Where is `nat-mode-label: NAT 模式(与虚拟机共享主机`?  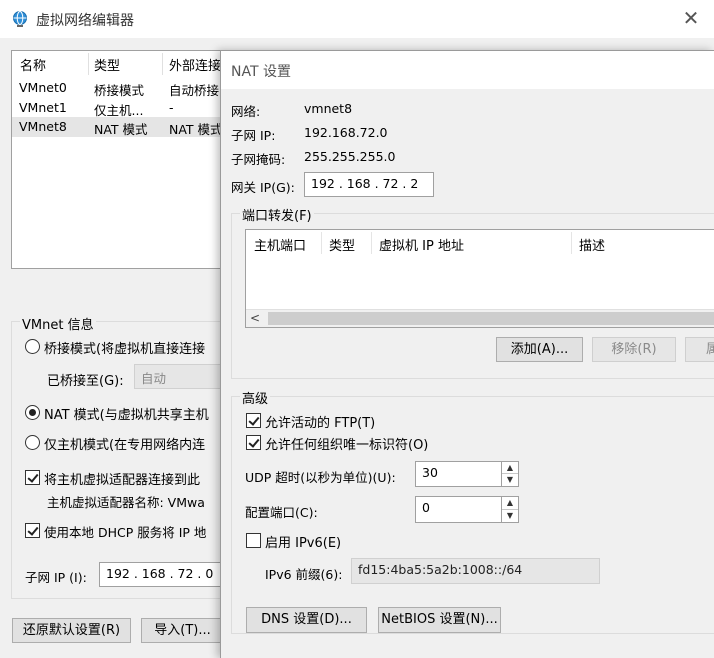
nat-mode-label: NAT 模式(与虚拟机共享主机 is located at coordinates (126, 413).